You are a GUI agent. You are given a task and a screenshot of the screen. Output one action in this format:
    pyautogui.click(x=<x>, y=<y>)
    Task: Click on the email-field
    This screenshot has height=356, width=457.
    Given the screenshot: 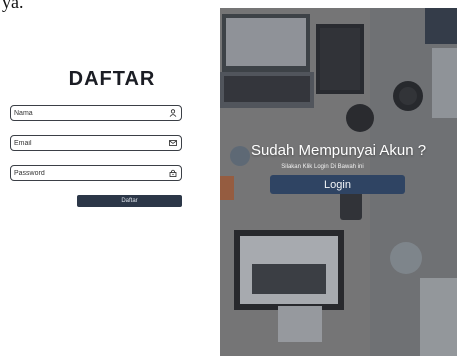 What is the action you would take?
    pyautogui.click(x=96, y=143)
    